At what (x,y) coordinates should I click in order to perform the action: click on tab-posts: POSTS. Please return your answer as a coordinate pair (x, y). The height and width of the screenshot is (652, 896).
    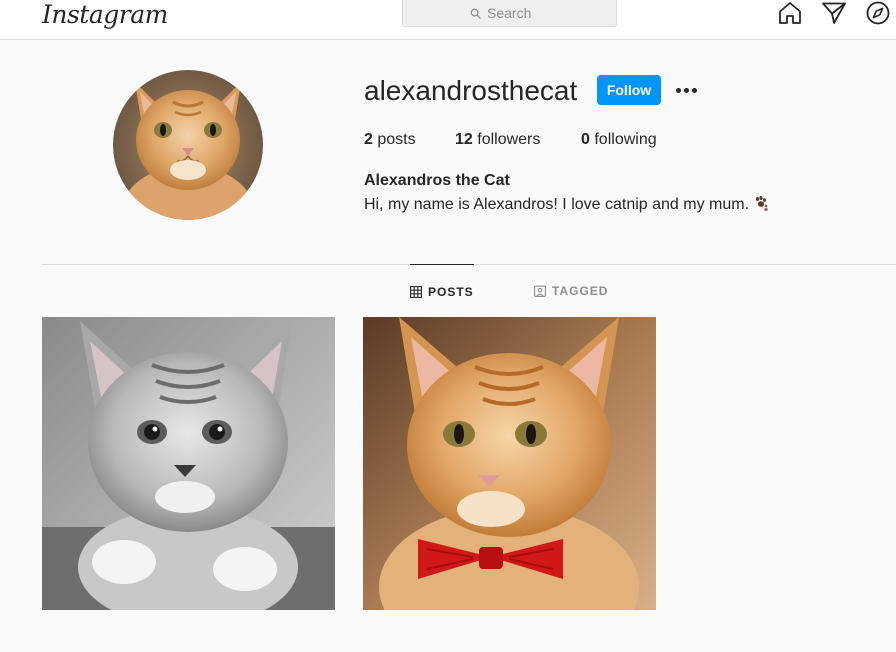
    Looking at the image, I should click on (442, 291).